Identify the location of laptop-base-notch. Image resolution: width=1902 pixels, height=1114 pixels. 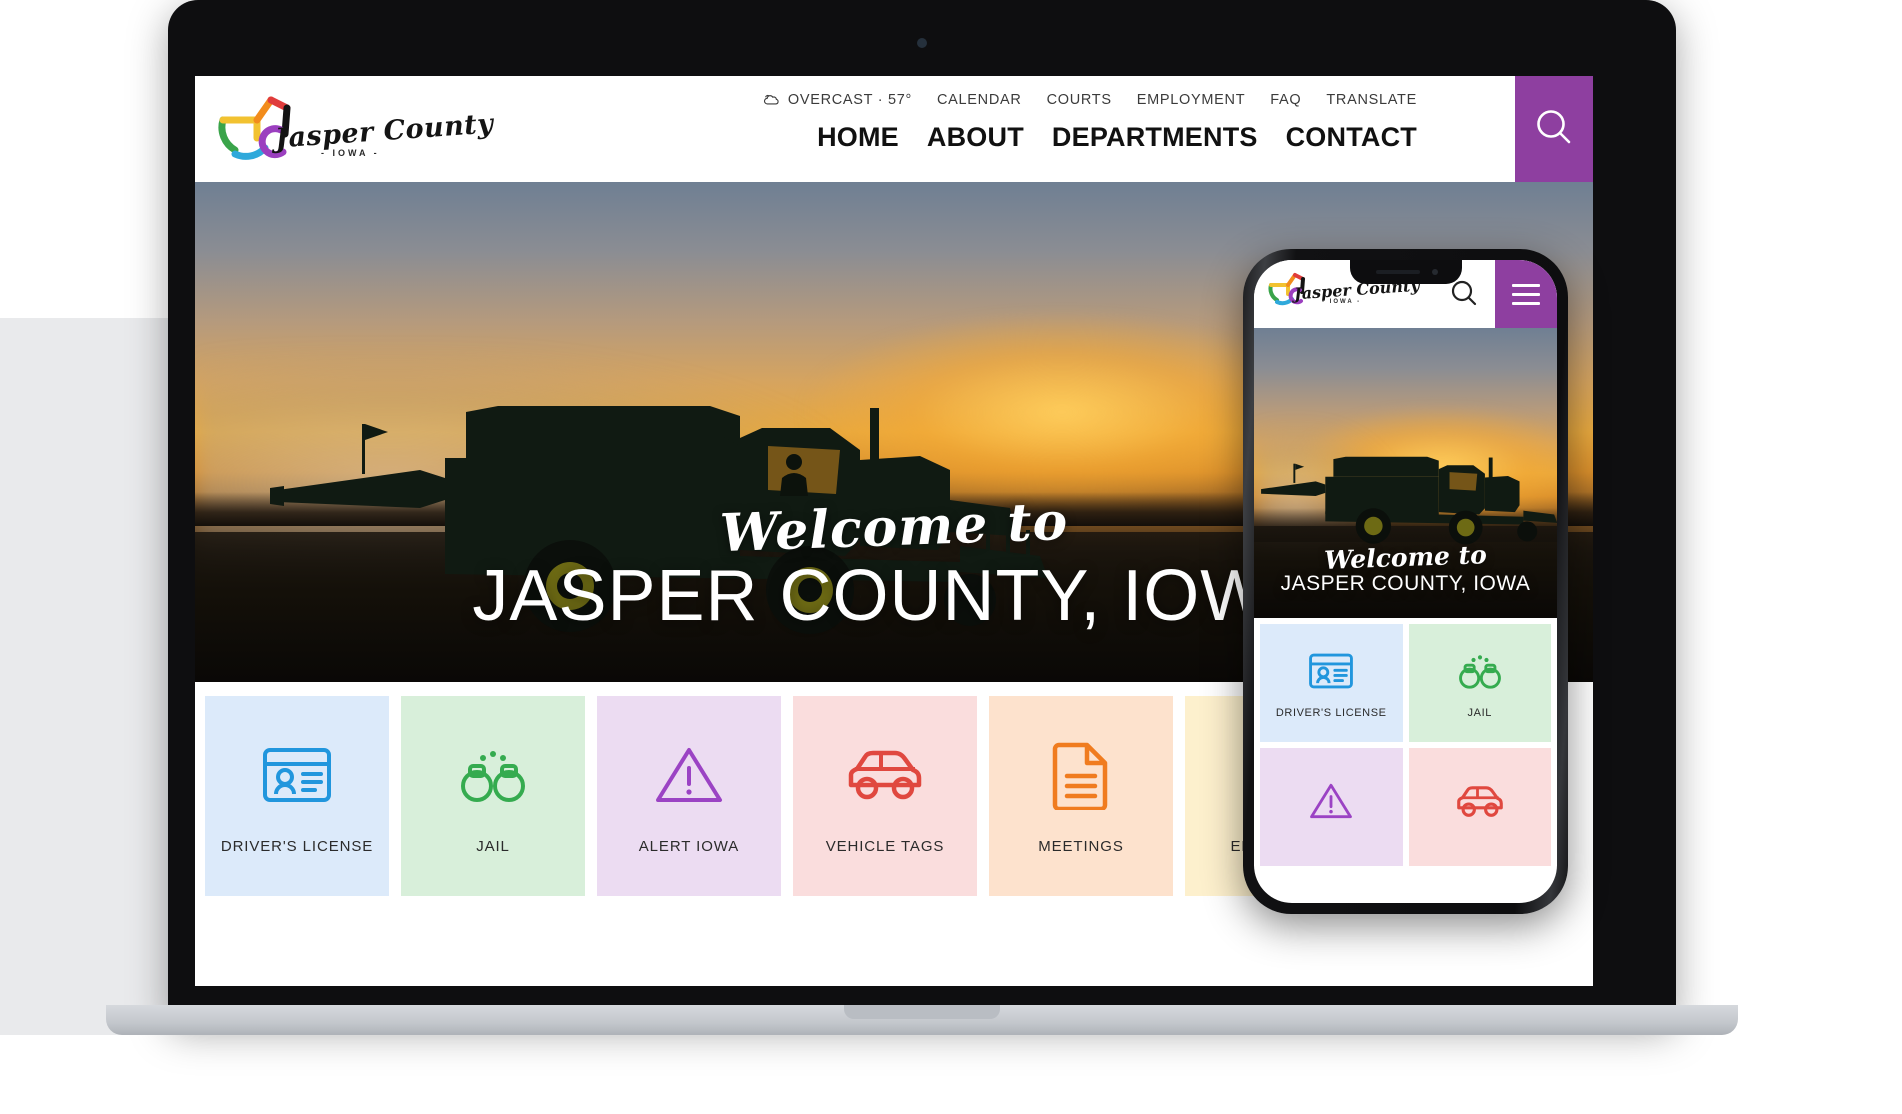
(922, 1012).